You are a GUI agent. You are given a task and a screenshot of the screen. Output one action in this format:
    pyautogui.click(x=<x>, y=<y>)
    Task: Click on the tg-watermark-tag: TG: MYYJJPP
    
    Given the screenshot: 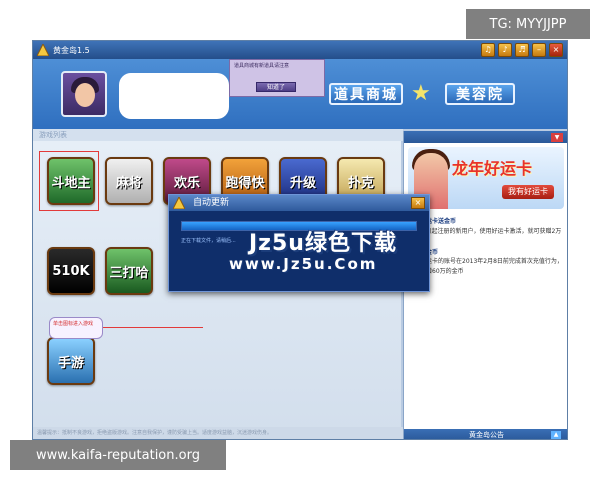 What is the action you would take?
    pyautogui.click(x=528, y=24)
    